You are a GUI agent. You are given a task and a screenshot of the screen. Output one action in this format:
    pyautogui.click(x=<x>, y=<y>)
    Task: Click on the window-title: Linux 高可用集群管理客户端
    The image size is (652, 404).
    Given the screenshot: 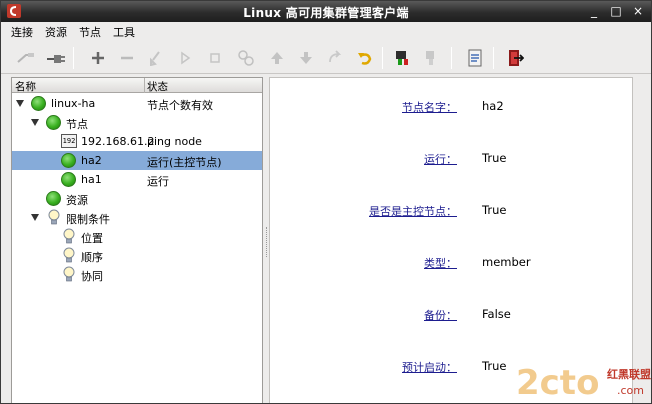 What is the action you would take?
    pyautogui.click(x=326, y=13)
    